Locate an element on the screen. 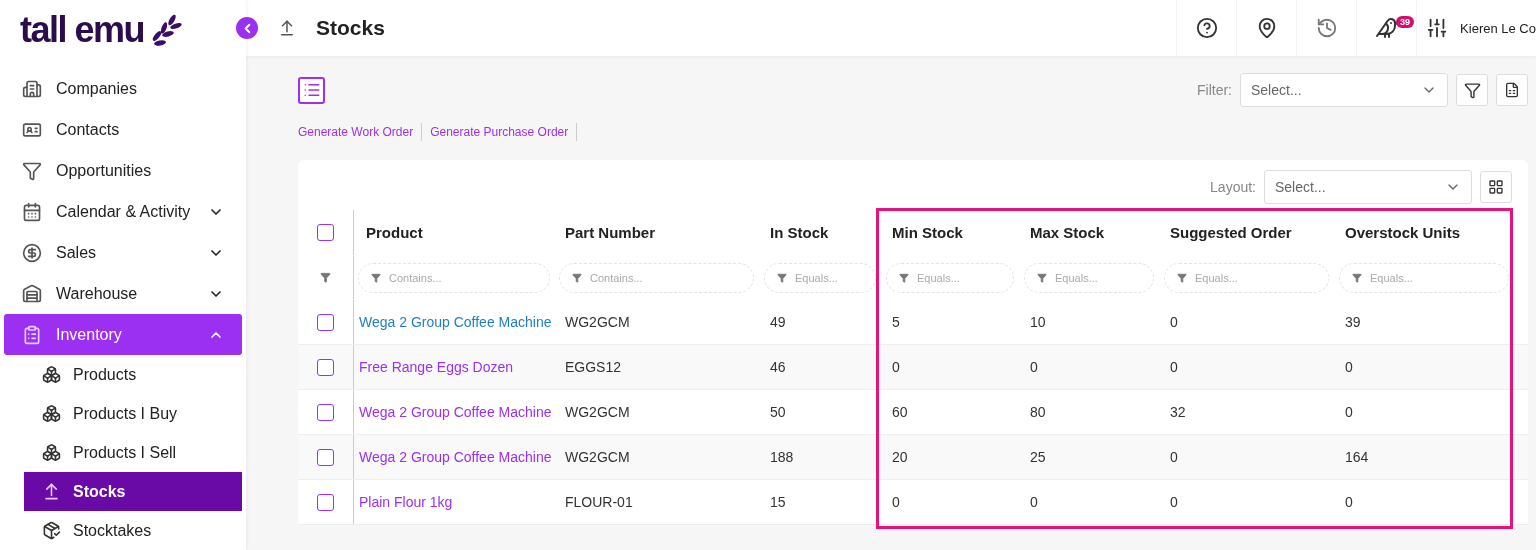 The image size is (1536, 550). funnel-icon is located at coordinates (32, 170).